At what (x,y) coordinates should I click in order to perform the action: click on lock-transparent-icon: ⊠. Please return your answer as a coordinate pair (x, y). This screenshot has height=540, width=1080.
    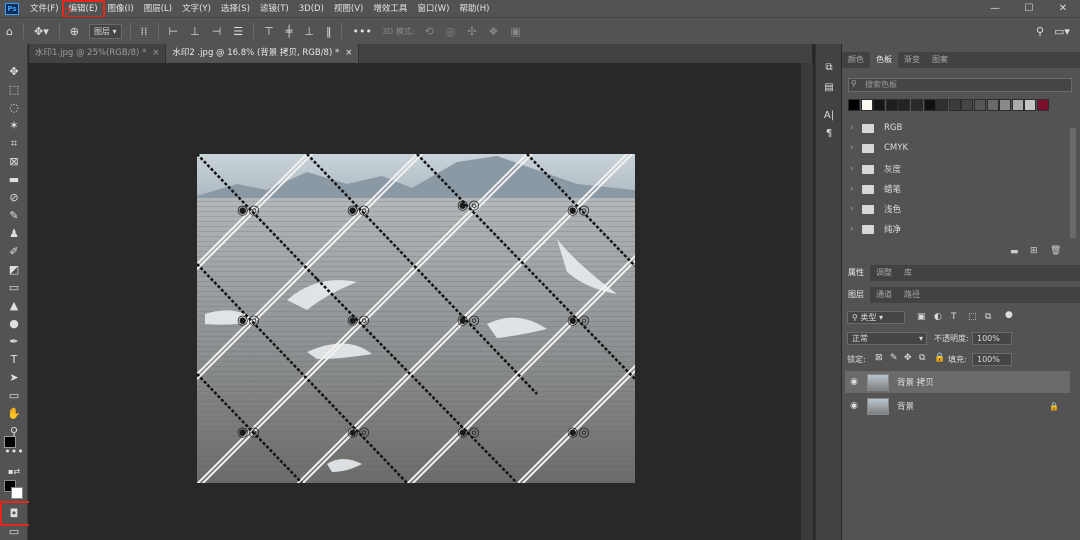
    Looking at the image, I should click on (879, 358).